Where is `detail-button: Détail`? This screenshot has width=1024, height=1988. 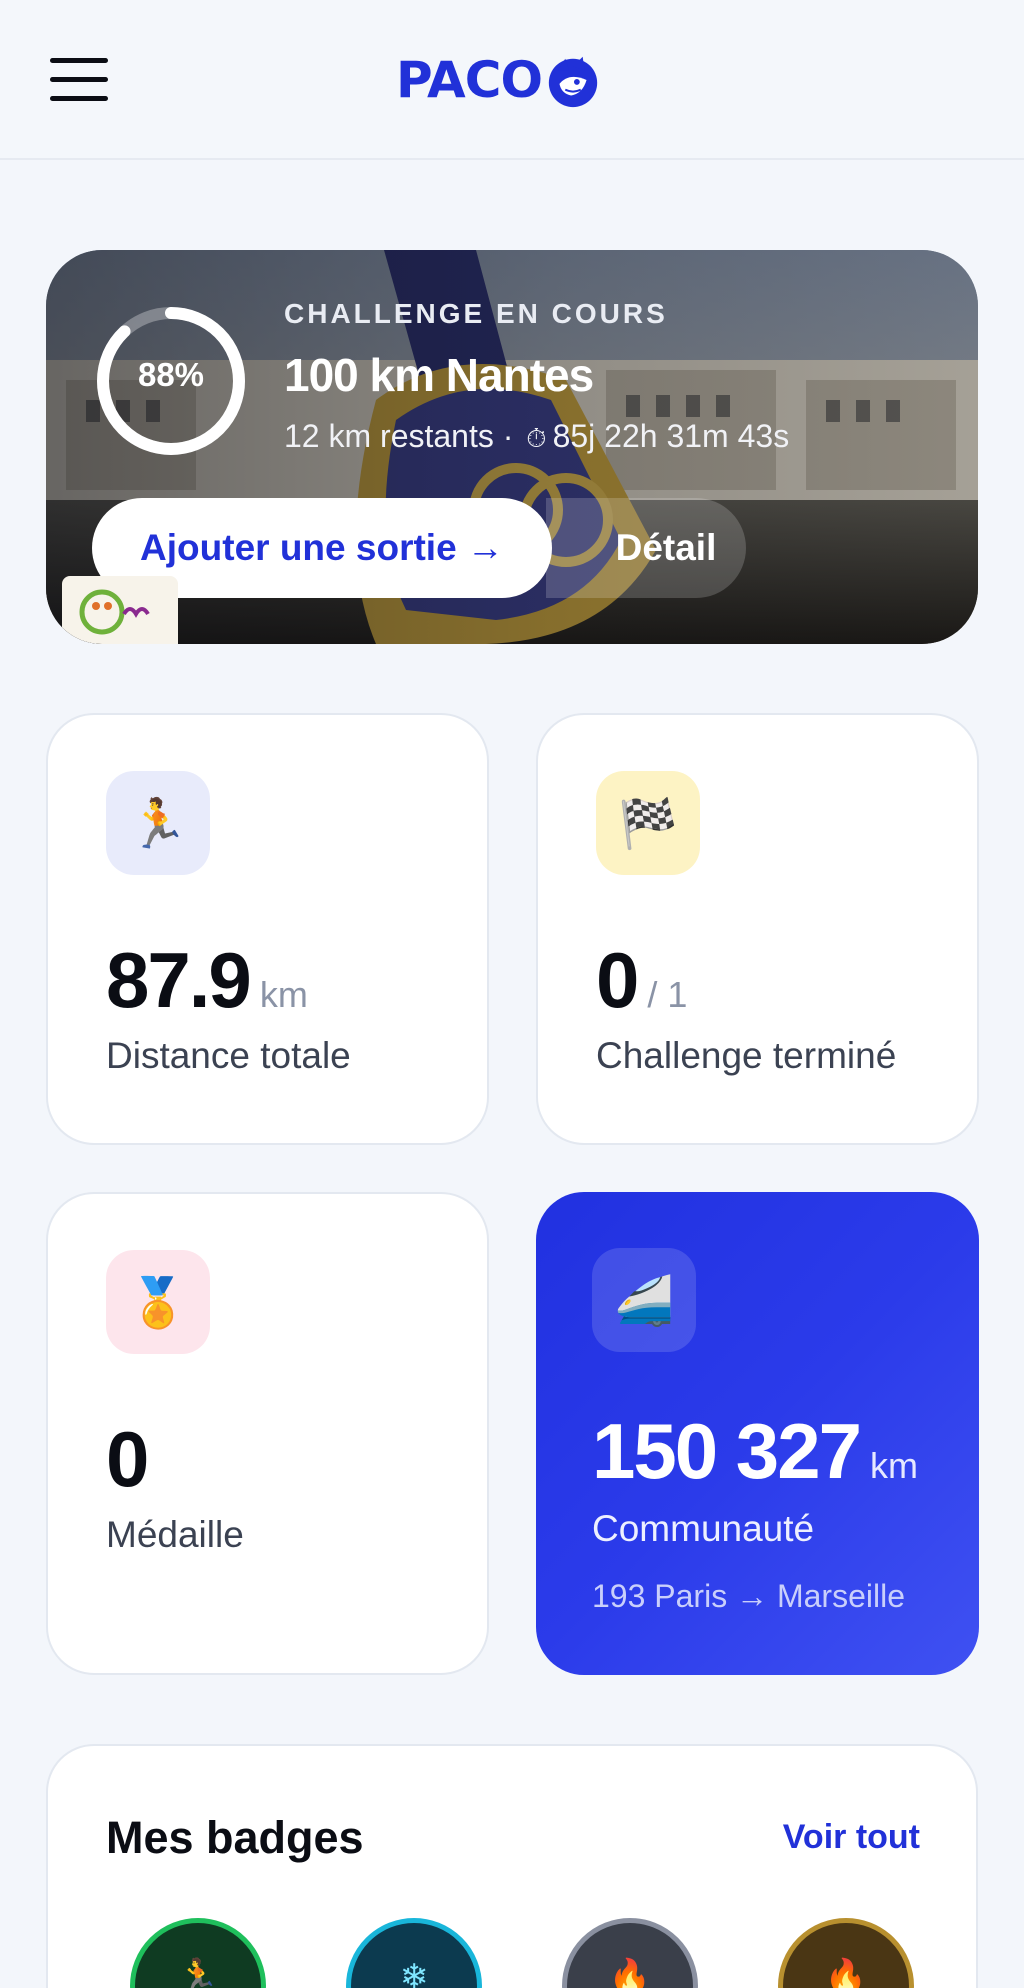 detail-button: Détail is located at coordinates (646, 548).